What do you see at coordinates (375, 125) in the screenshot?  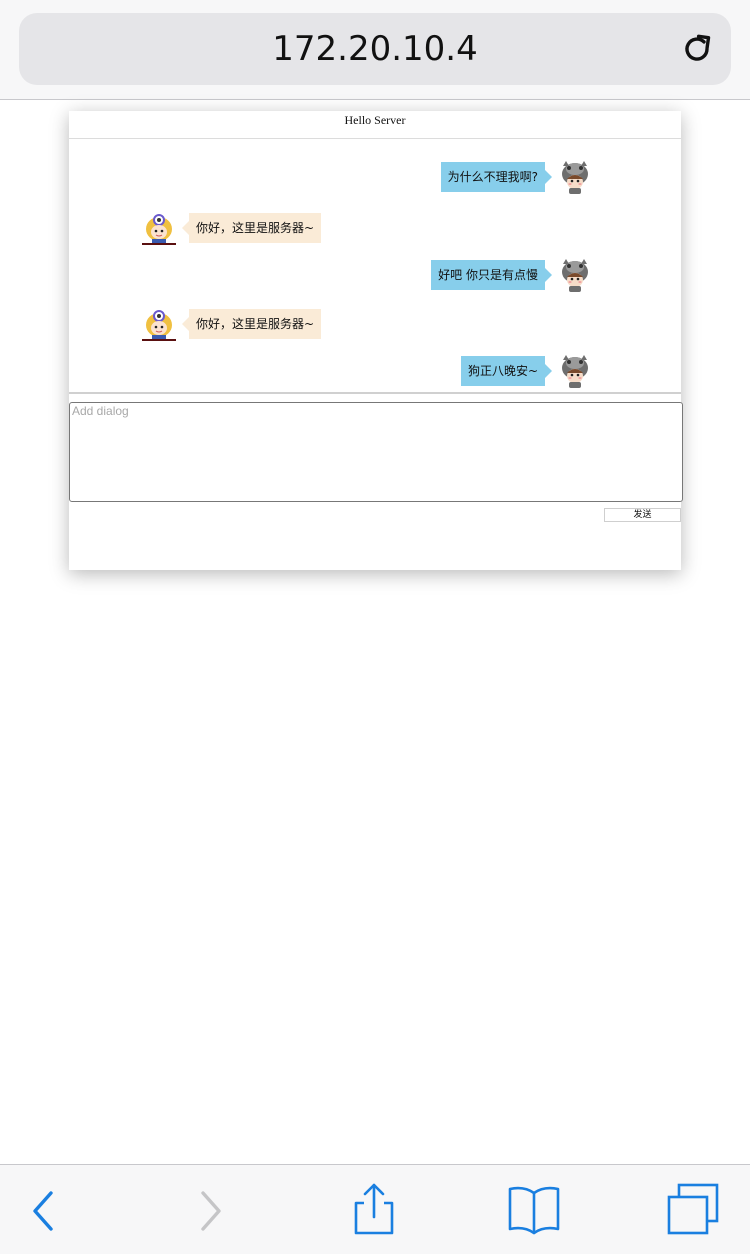 I see `chat-title: Hello Server` at bounding box center [375, 125].